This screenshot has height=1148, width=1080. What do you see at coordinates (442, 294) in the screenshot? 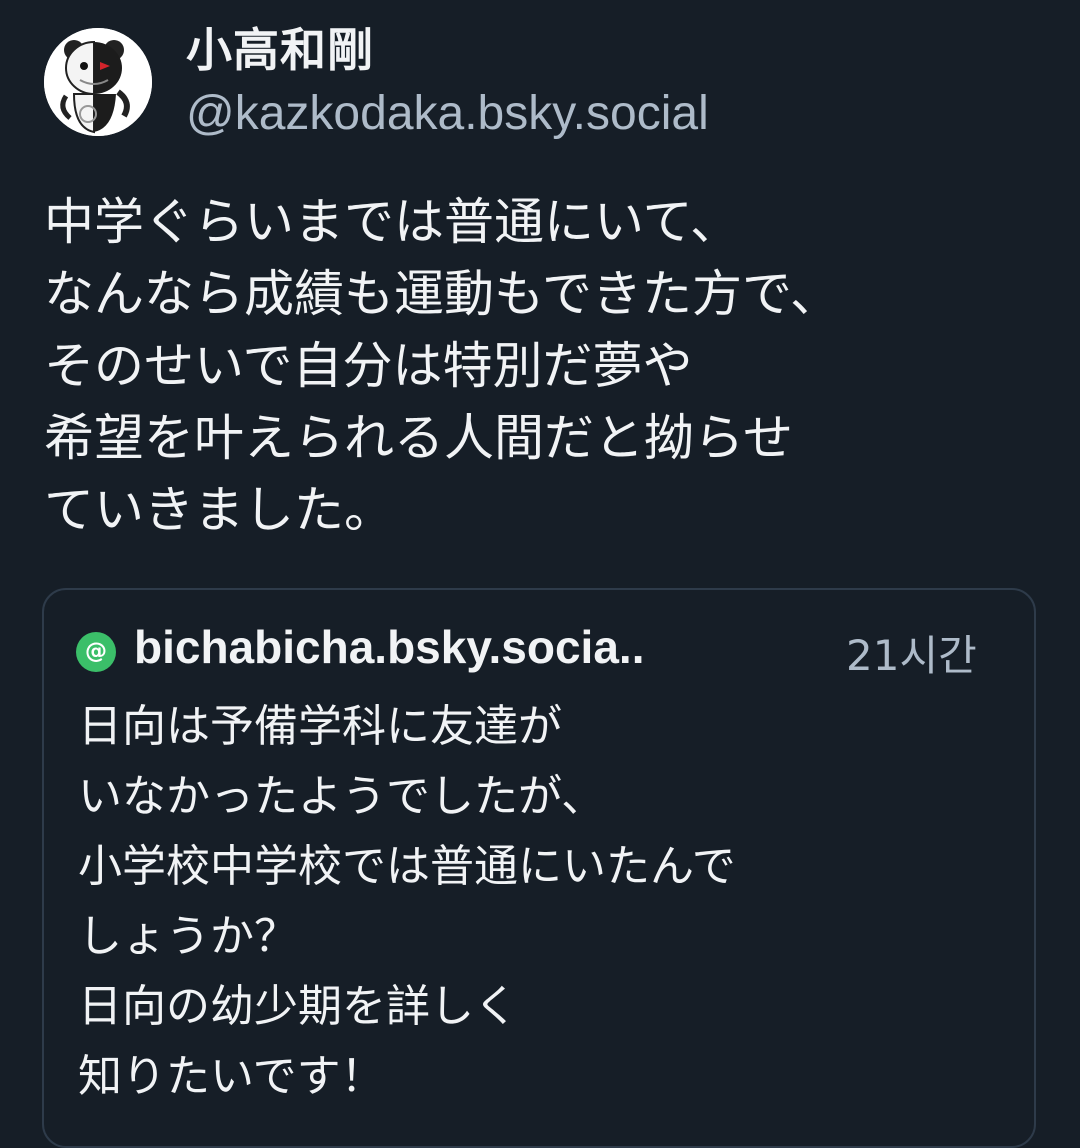
I see `post-text-line: なんなら成績も運動もできた方で、` at bounding box center [442, 294].